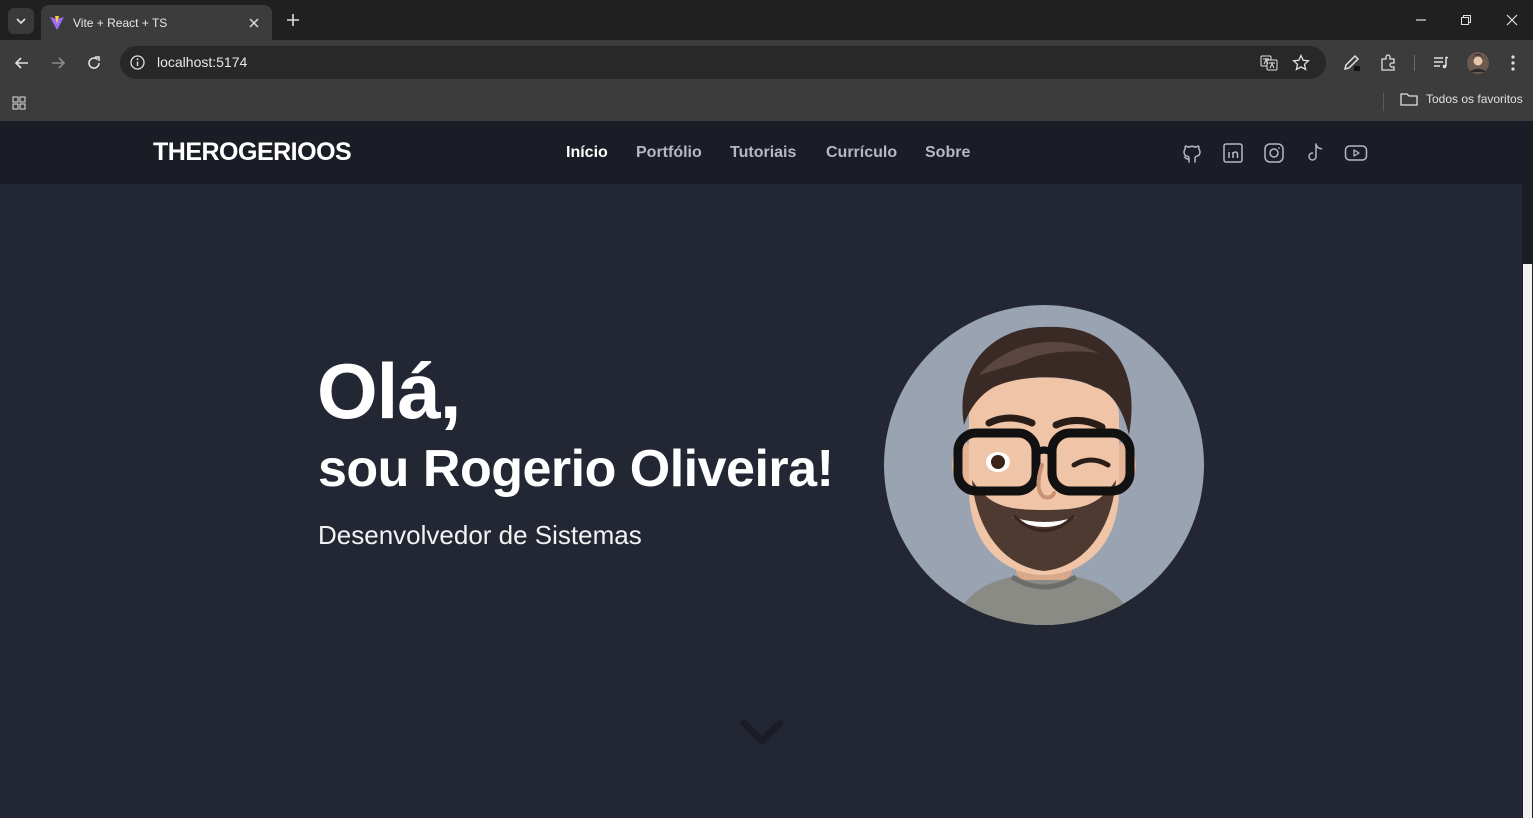  Describe the element at coordinates (1527, 541) in the screenshot. I see `scrollbar-thumb` at that location.